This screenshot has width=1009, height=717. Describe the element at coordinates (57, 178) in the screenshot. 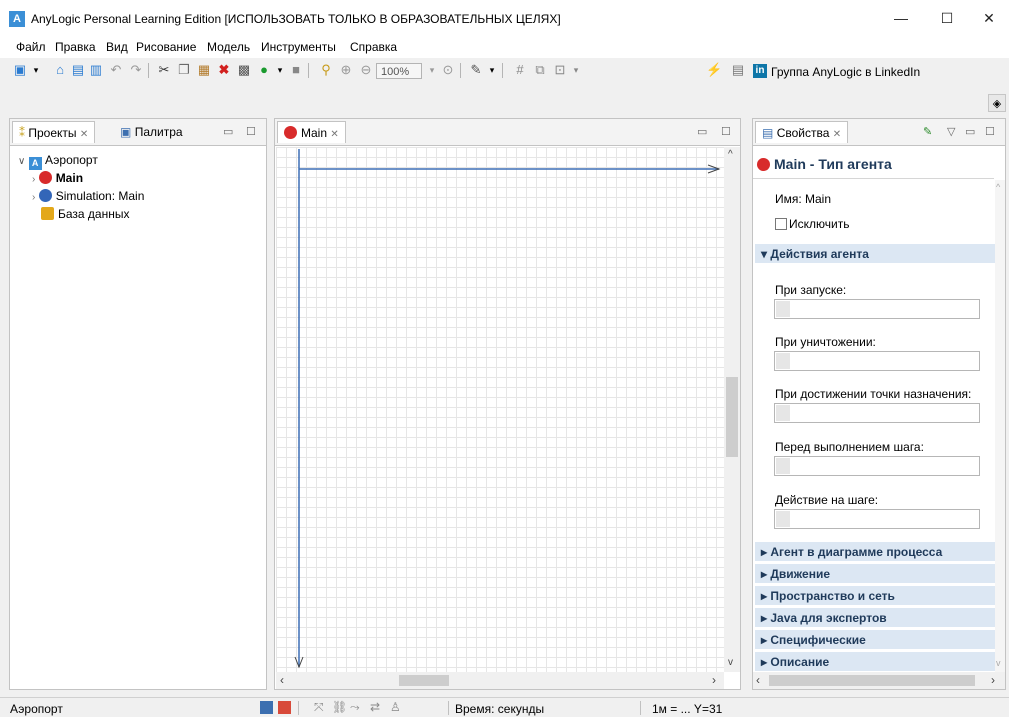

I see `tree-item-main: › Main` at that location.